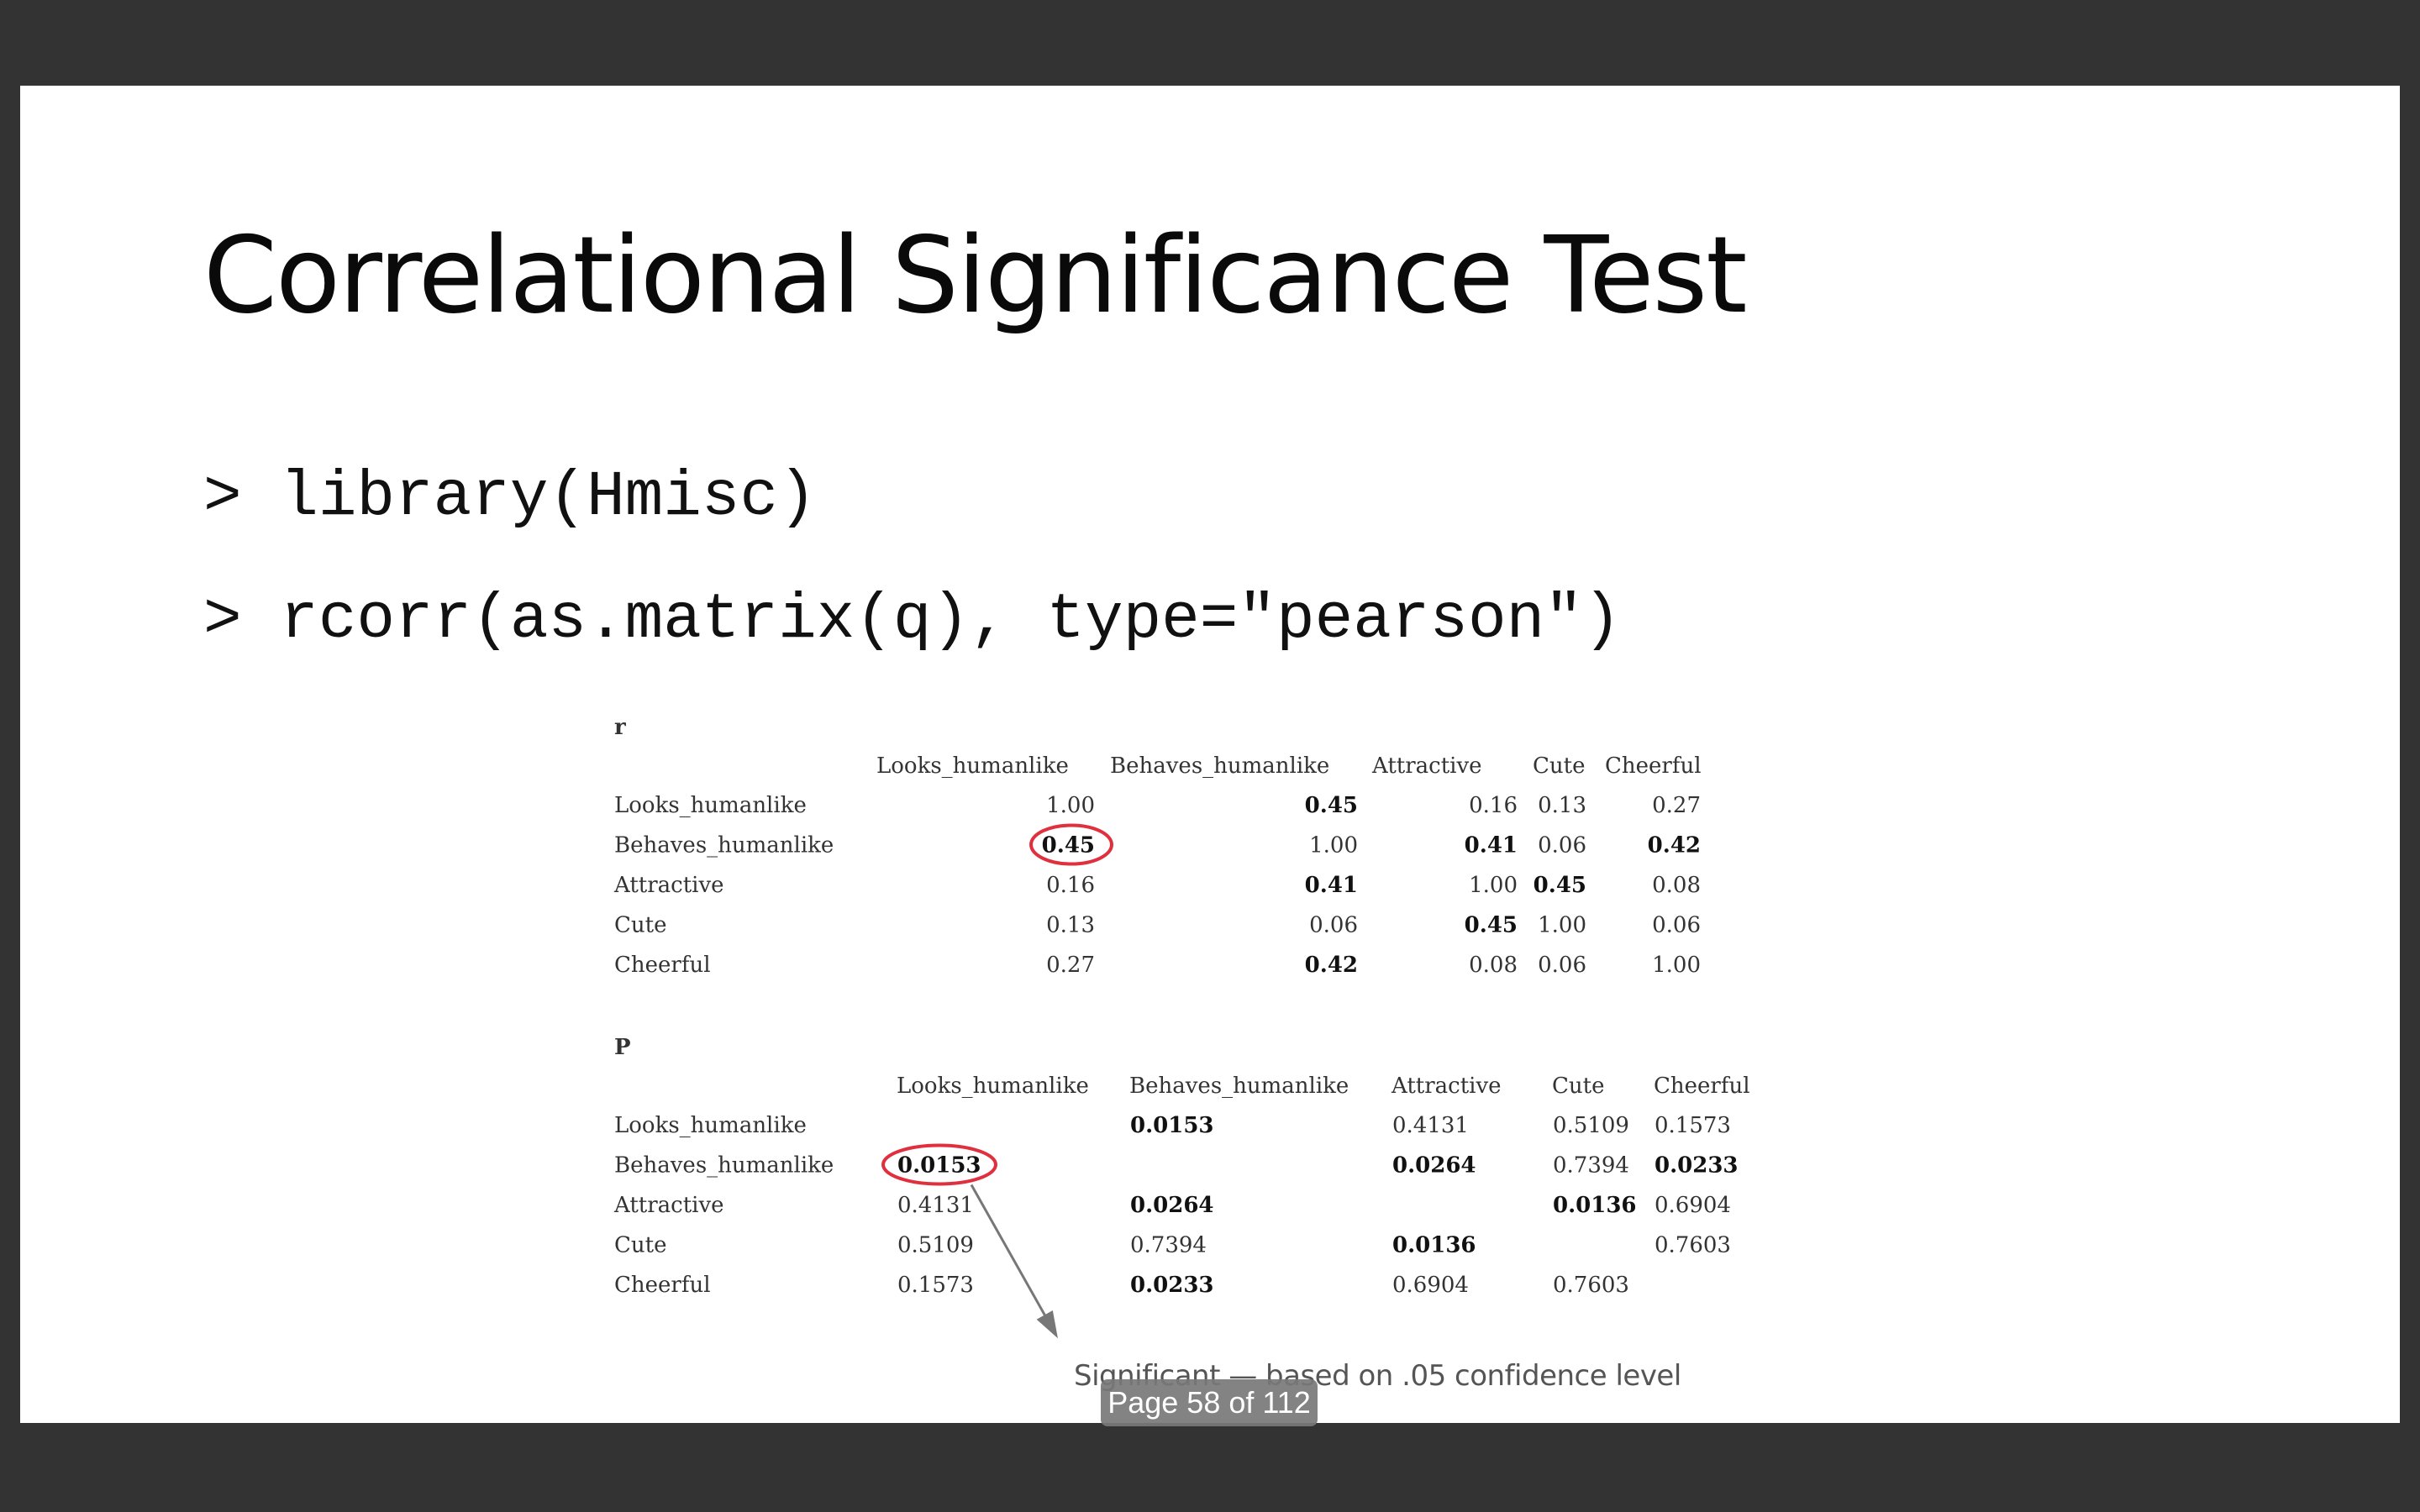  Describe the element at coordinates (620, 727) in the screenshot. I see `r-matrix-label: r` at that location.